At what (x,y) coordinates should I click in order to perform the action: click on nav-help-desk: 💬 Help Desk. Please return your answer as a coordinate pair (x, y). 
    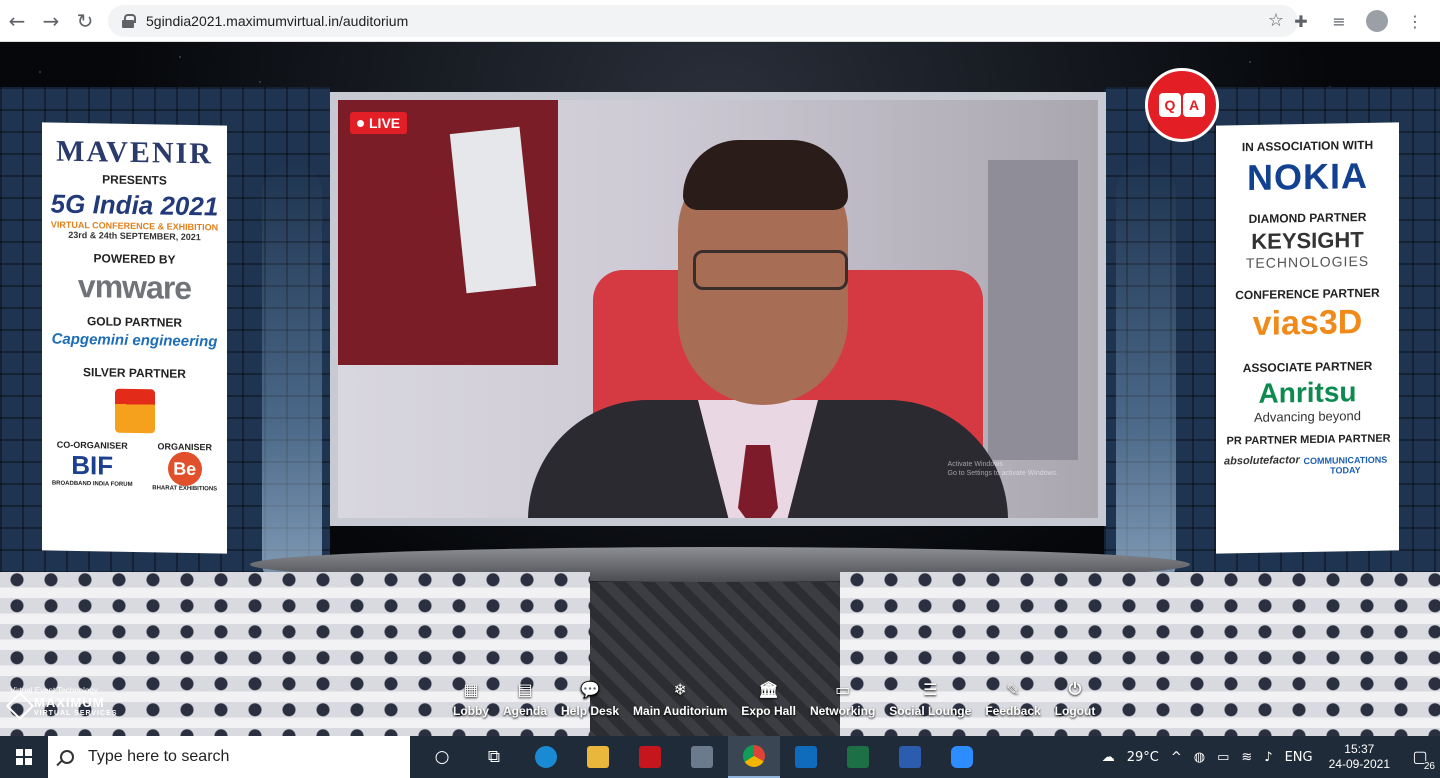
    Looking at the image, I should click on (590, 699).